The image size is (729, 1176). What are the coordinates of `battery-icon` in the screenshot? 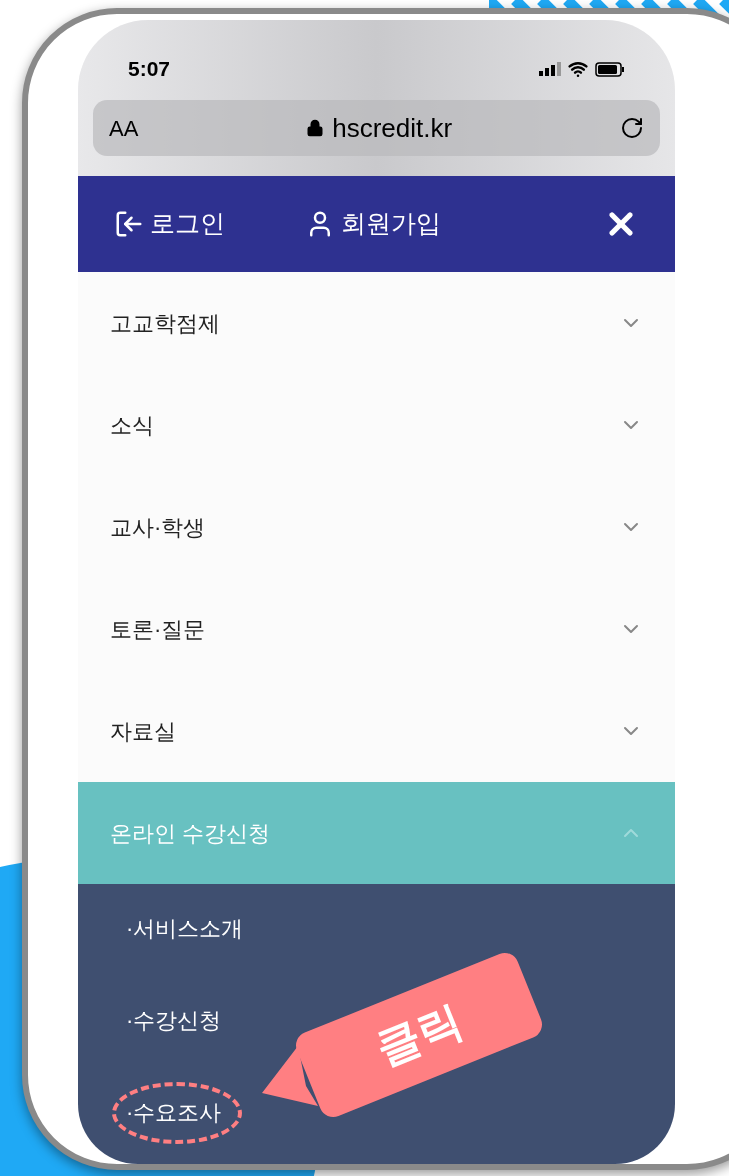 It's located at (610, 69).